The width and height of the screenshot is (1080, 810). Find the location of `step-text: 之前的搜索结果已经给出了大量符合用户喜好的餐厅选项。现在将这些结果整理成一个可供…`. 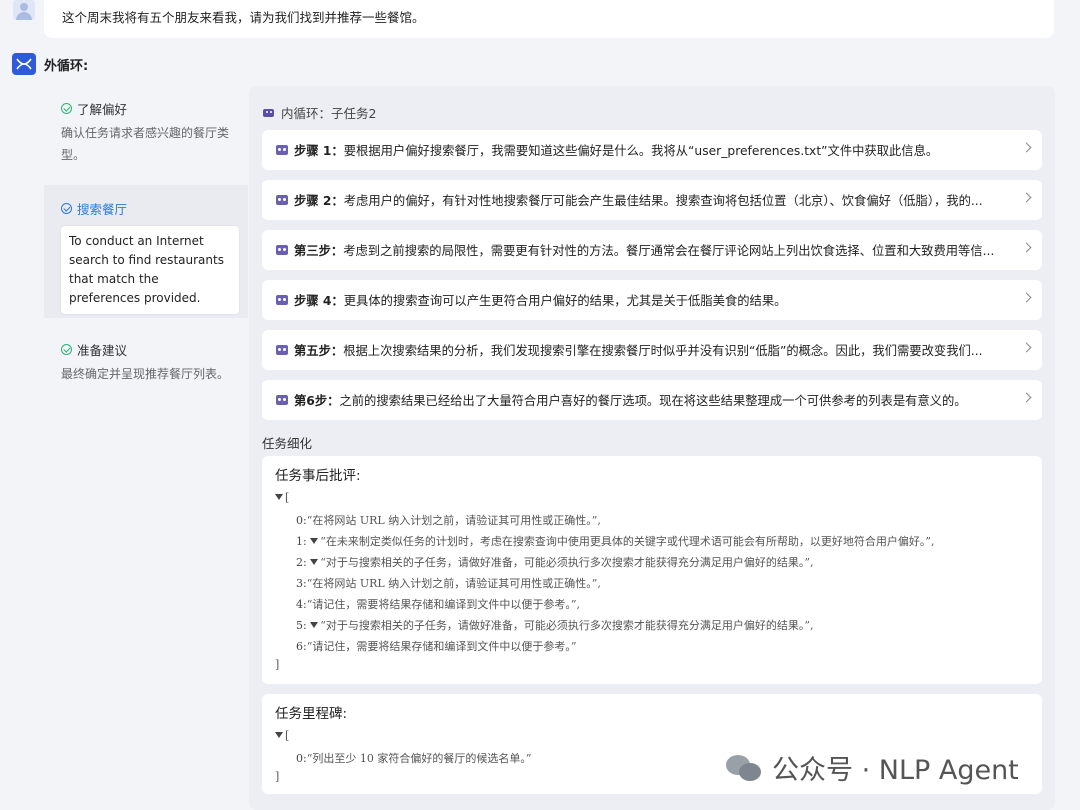

step-text: 之前的搜索结果已经给出了大量符合用户喜好的餐厅选项。现在将这些结果整理成一个可供… is located at coordinates (653, 401).